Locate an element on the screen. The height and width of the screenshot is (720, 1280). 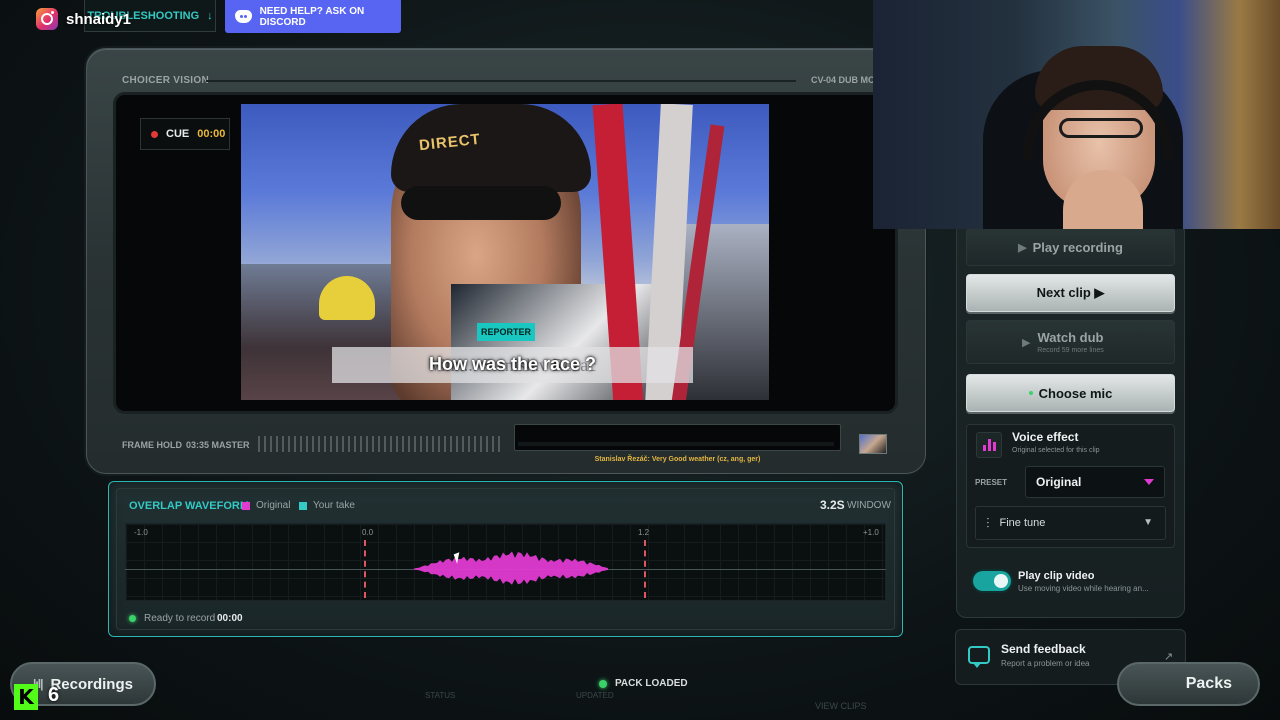
send-feedback-title: Send feedback is located at coordinates (1043, 649).